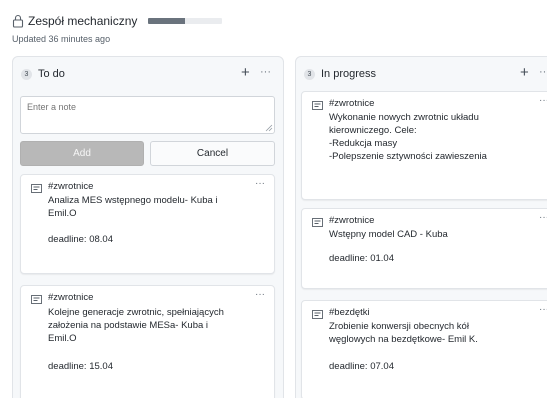 This screenshot has width=547, height=398. What do you see at coordinates (269, 128) in the screenshot?
I see `resize-grip-icon` at bounding box center [269, 128].